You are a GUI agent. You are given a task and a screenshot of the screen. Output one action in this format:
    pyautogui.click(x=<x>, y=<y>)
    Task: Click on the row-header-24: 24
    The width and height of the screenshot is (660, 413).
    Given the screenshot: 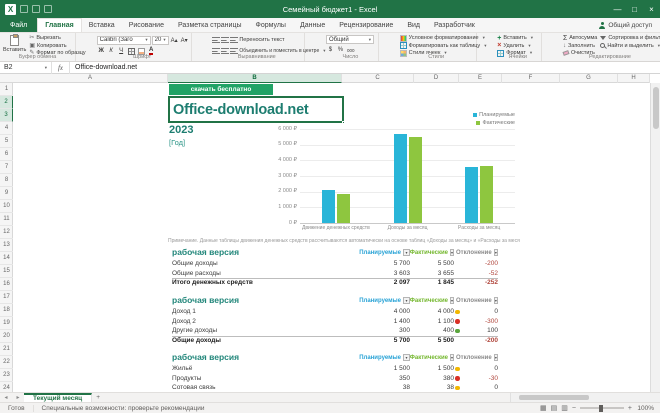 What is the action you would take?
    pyautogui.click(x=6, y=387)
    